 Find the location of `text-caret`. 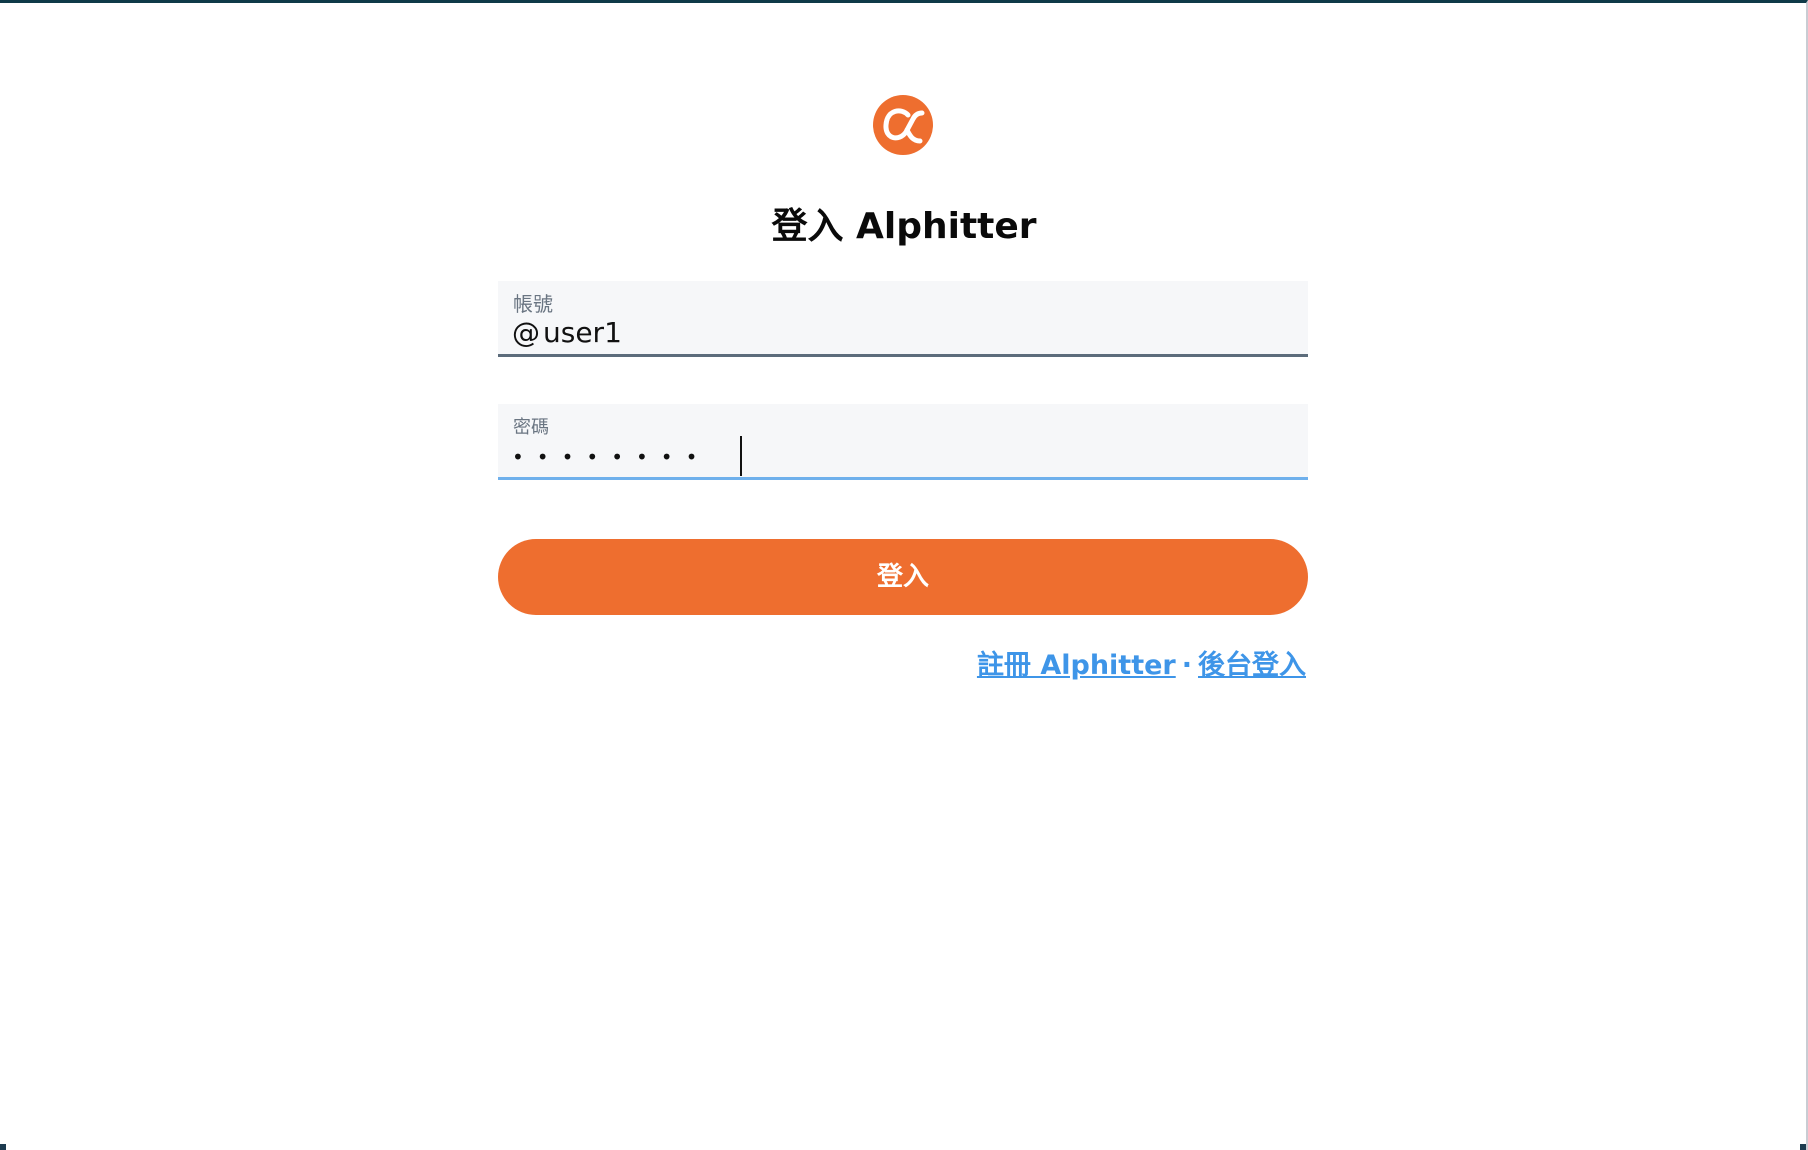

text-caret is located at coordinates (741, 456).